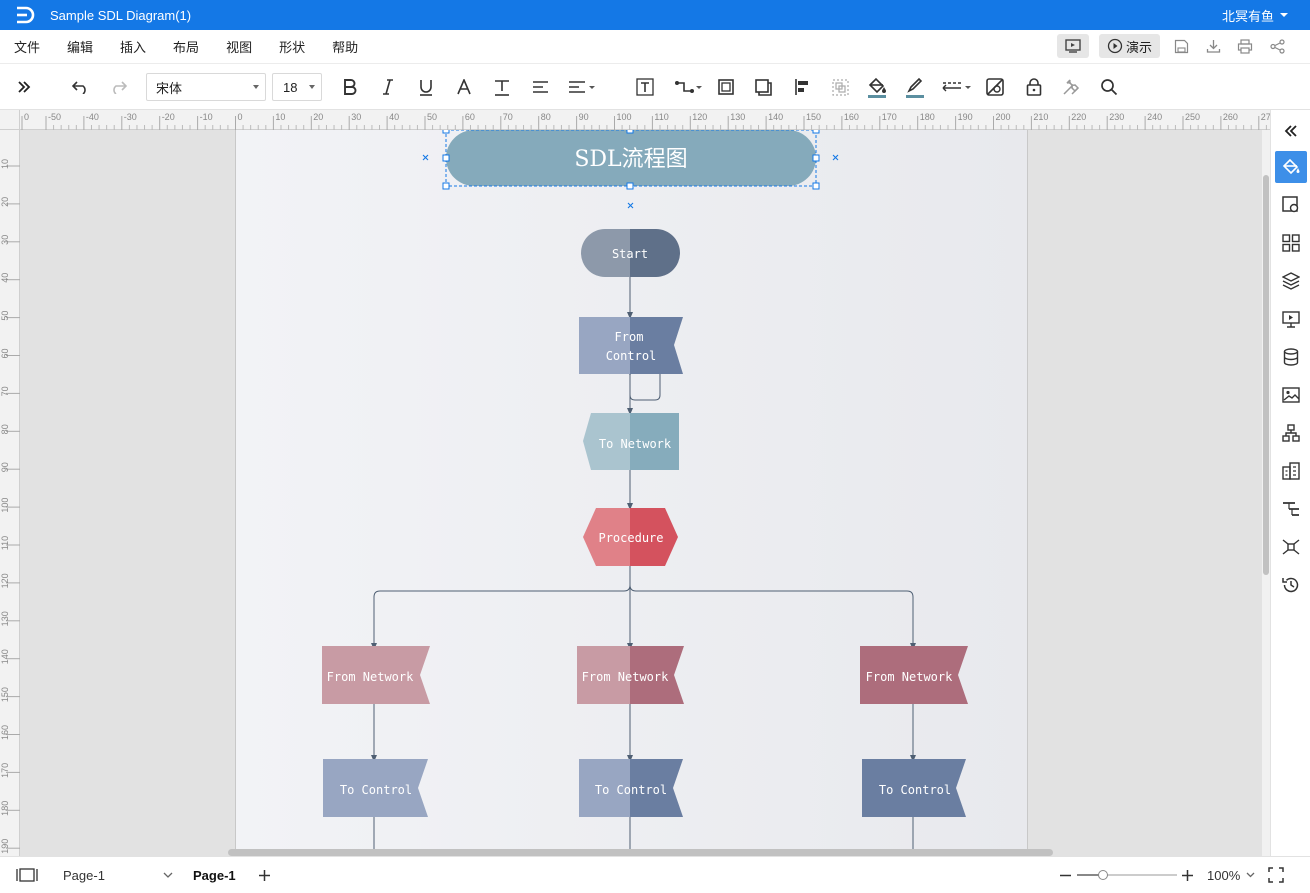 The height and width of the screenshot is (893, 1310). I want to click on menu-right-actions: 演示, so click(1172, 46).